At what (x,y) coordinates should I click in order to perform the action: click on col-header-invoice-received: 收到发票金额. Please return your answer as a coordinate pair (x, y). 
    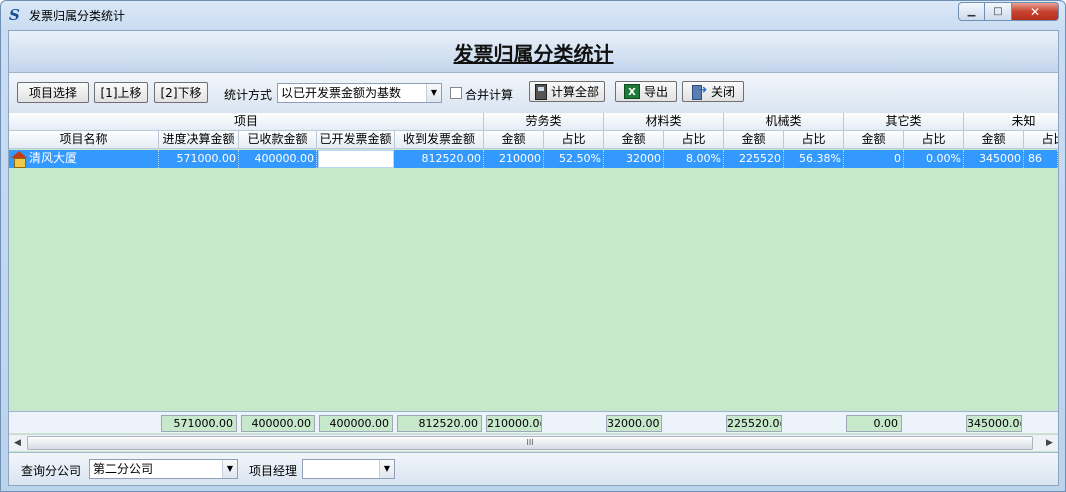
    Looking at the image, I should click on (439, 140).